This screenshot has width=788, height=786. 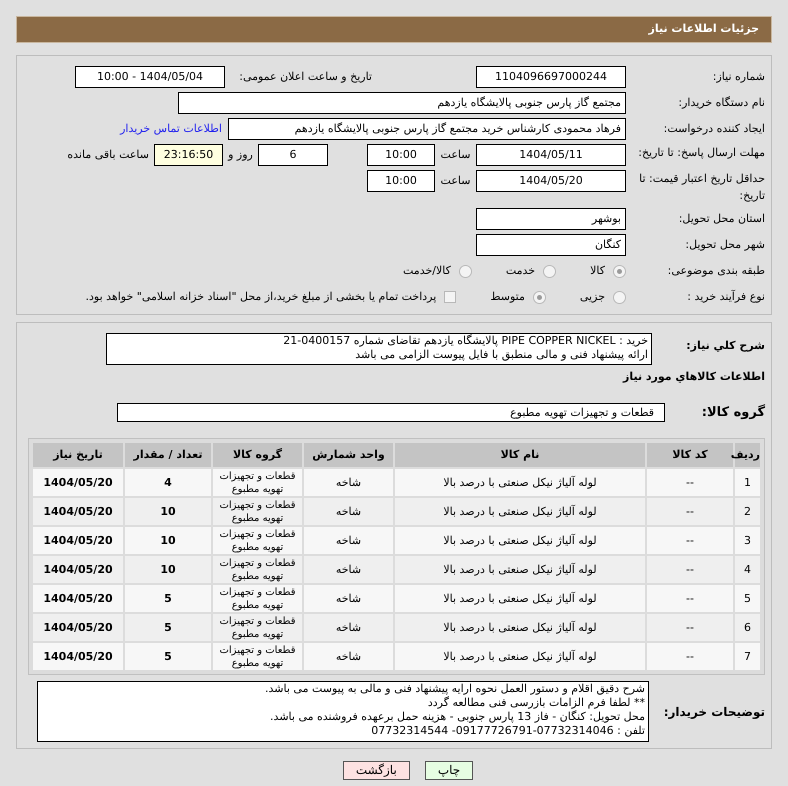 What do you see at coordinates (402, 103) in the screenshot?
I see `field-value: مجتمع گاز پارس جنوبی پالایشگاه یازدهم` at bounding box center [402, 103].